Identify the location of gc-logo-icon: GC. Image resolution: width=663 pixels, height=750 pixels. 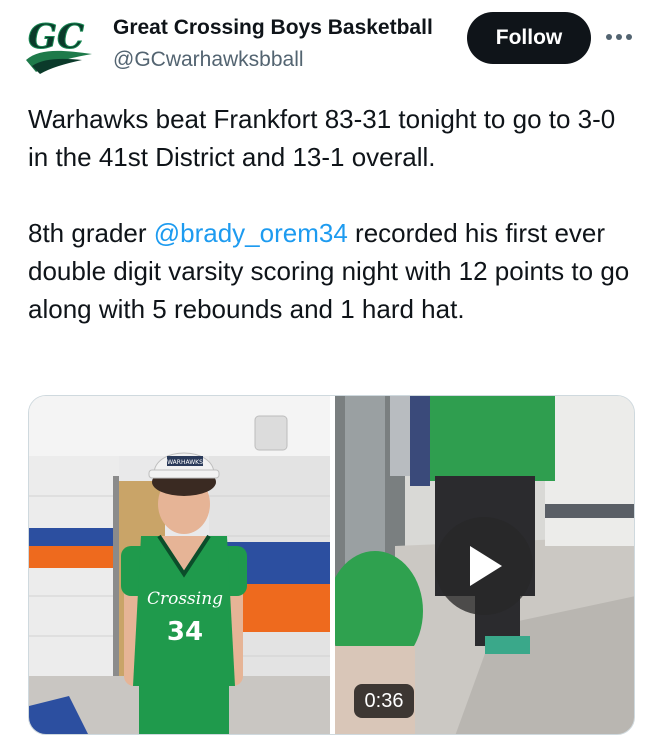
(59, 45).